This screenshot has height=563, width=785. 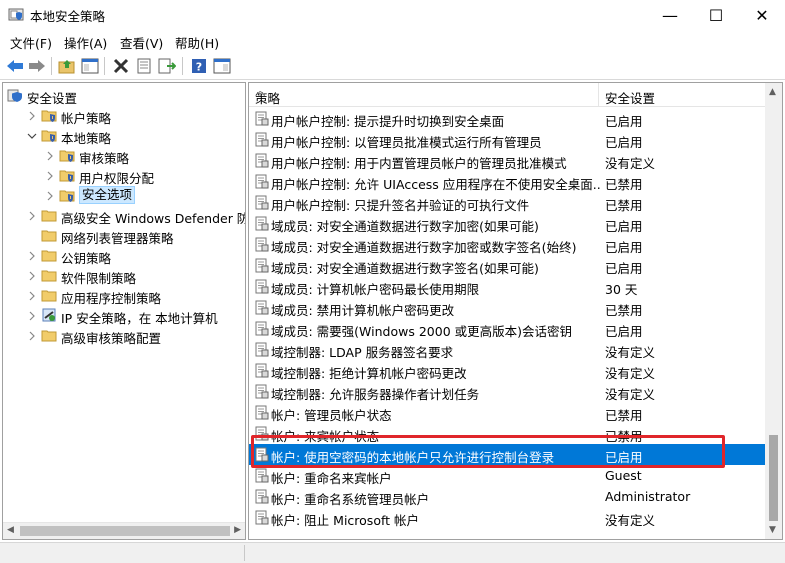 What do you see at coordinates (32, 135) in the screenshot?
I see `chevron-down-icon` at bounding box center [32, 135].